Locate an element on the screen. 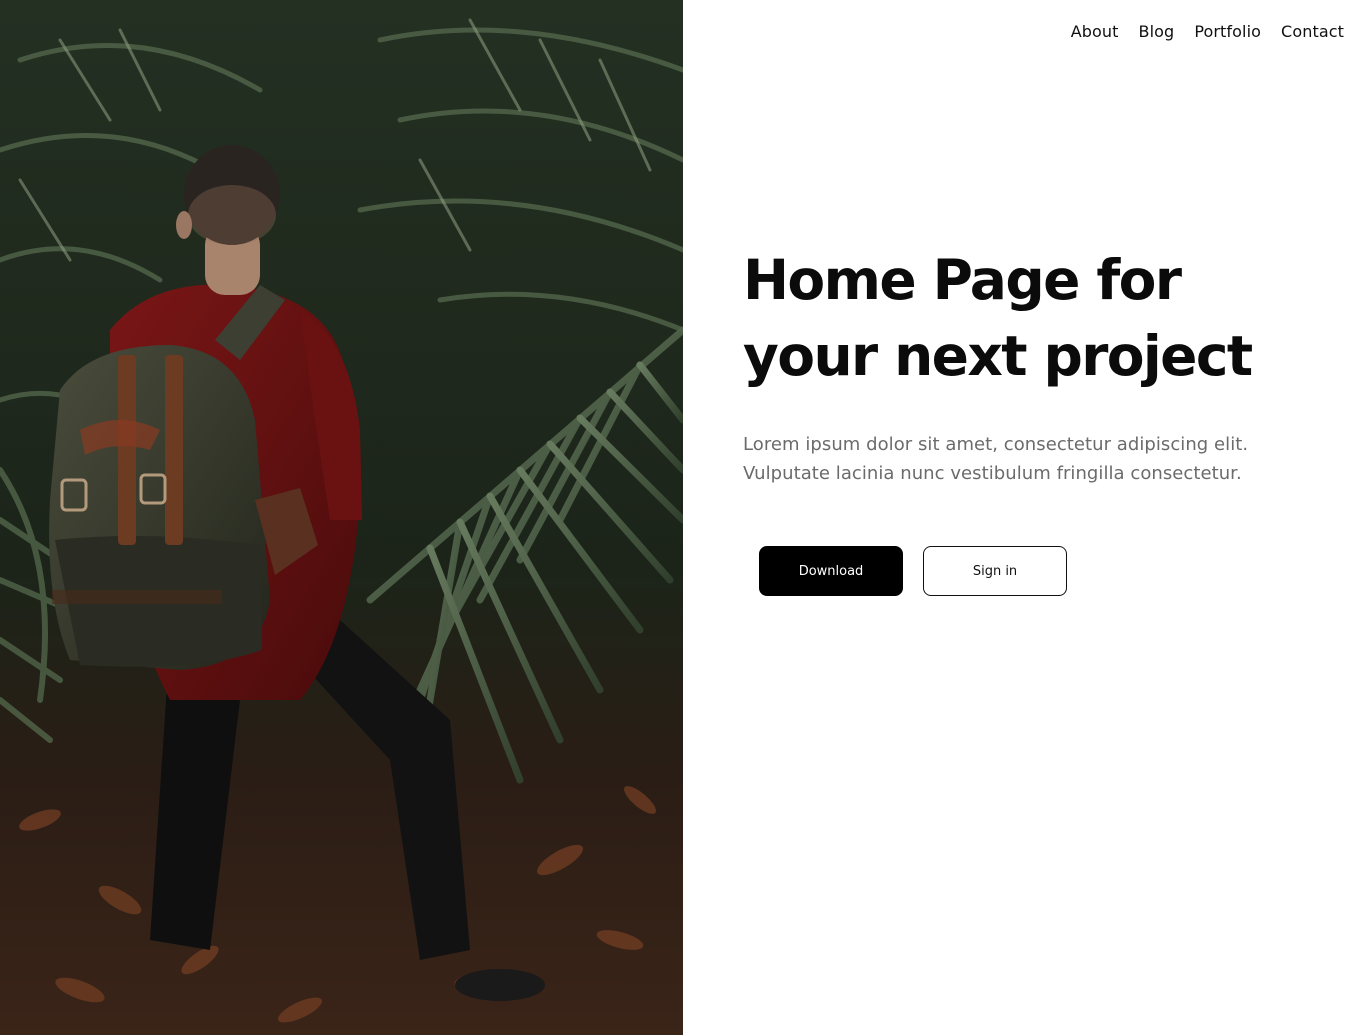 The image size is (1366, 1035). nav-link-portfolio: Portfolio is located at coordinates (1227, 31).